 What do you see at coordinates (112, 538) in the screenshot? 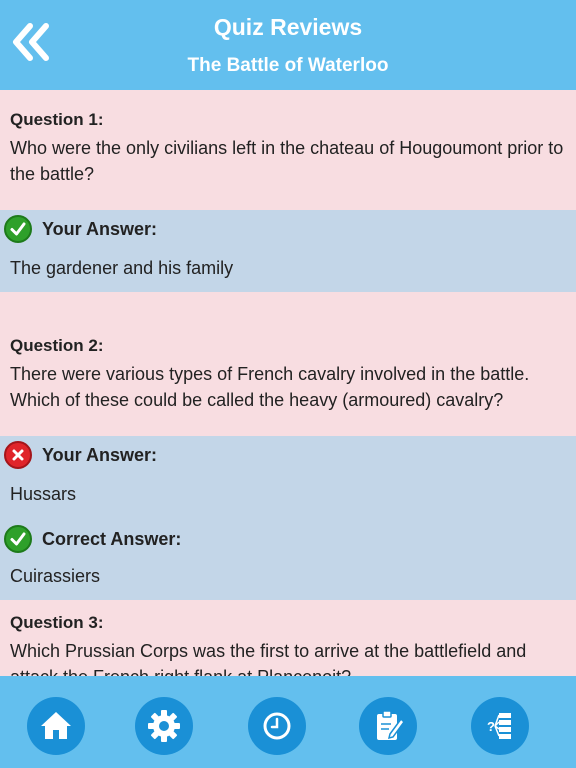
I see `correct-answer-label: Correct Answer:` at bounding box center [112, 538].